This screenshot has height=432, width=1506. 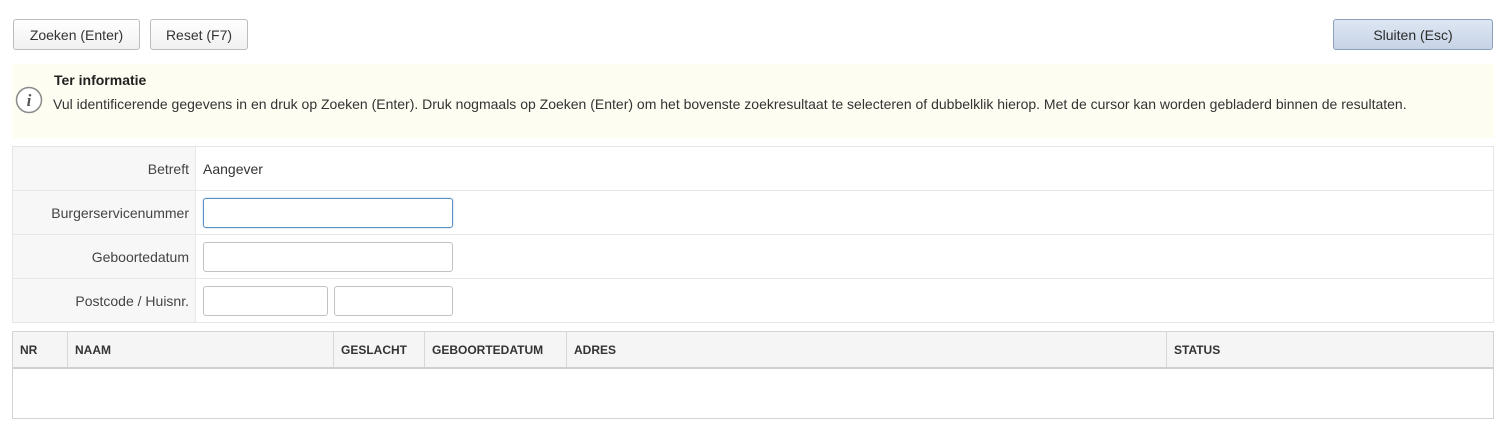 I want to click on bsn-label: Burgerservicenummer, so click(x=104, y=212).